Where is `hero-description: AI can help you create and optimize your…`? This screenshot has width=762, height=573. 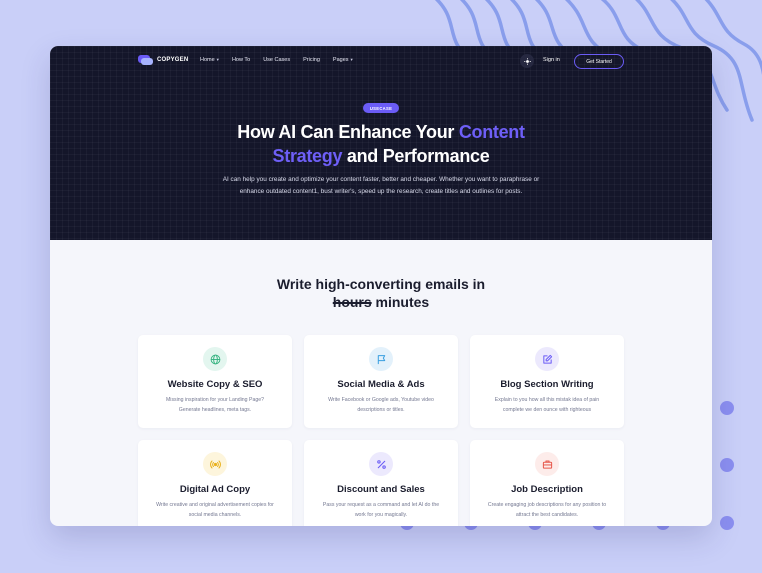
hero-description: AI can help you create and optimize your… is located at coordinates (381, 185).